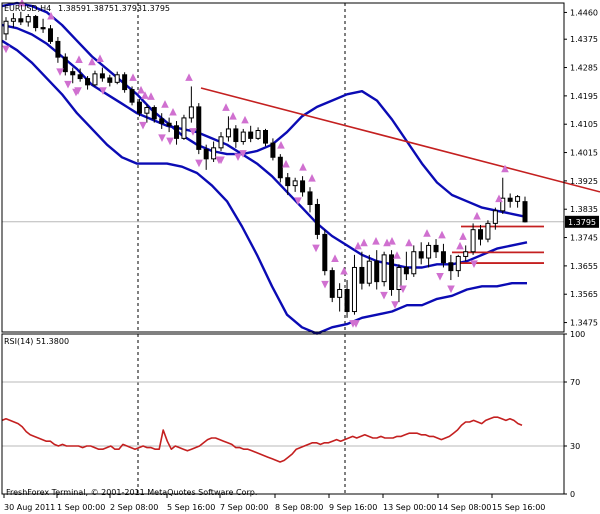 Image resolution: width=600 pixels, height=514 pixels. What do you see at coordinates (81, 507) in the screenshot?
I see `time-tick-label: 1 Sep 00:00` at bounding box center [81, 507].